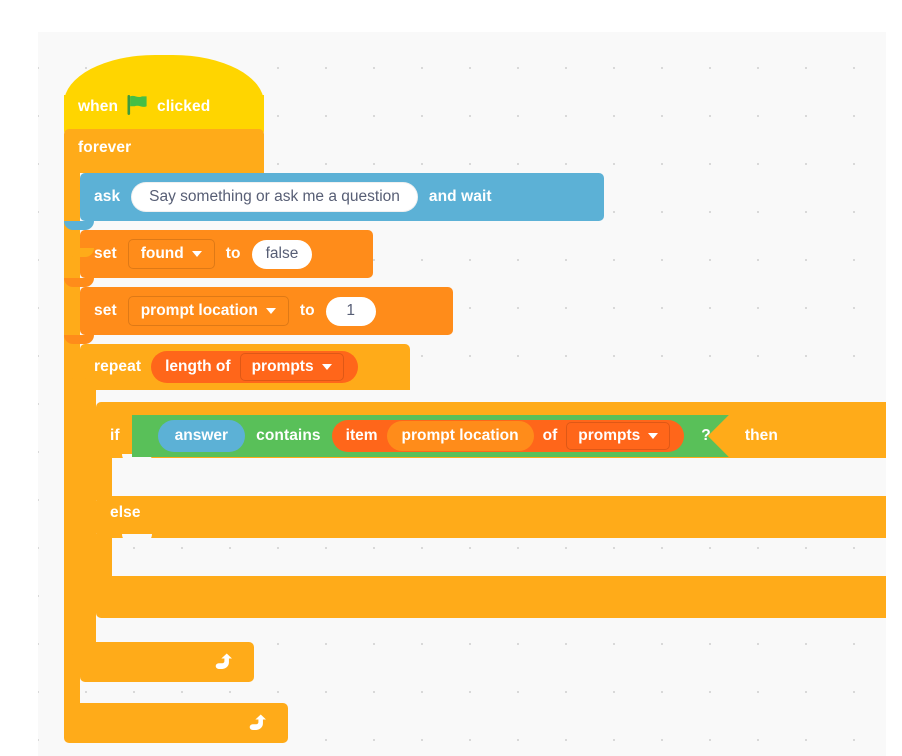 The width and height of the screenshot is (902, 756). Describe the element at coordinates (98, 106) in the screenshot. I see `when-label: when` at that location.